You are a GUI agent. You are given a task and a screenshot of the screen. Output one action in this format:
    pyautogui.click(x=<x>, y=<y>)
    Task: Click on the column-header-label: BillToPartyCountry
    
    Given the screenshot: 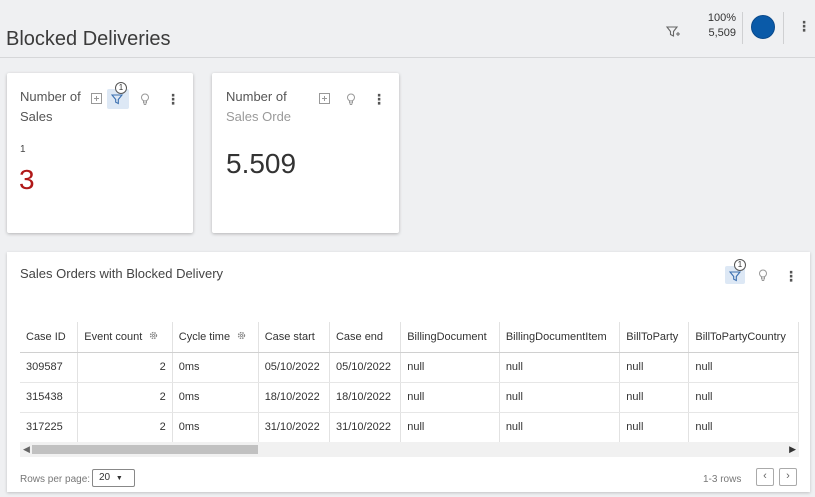 What is the action you would take?
    pyautogui.click(x=740, y=336)
    